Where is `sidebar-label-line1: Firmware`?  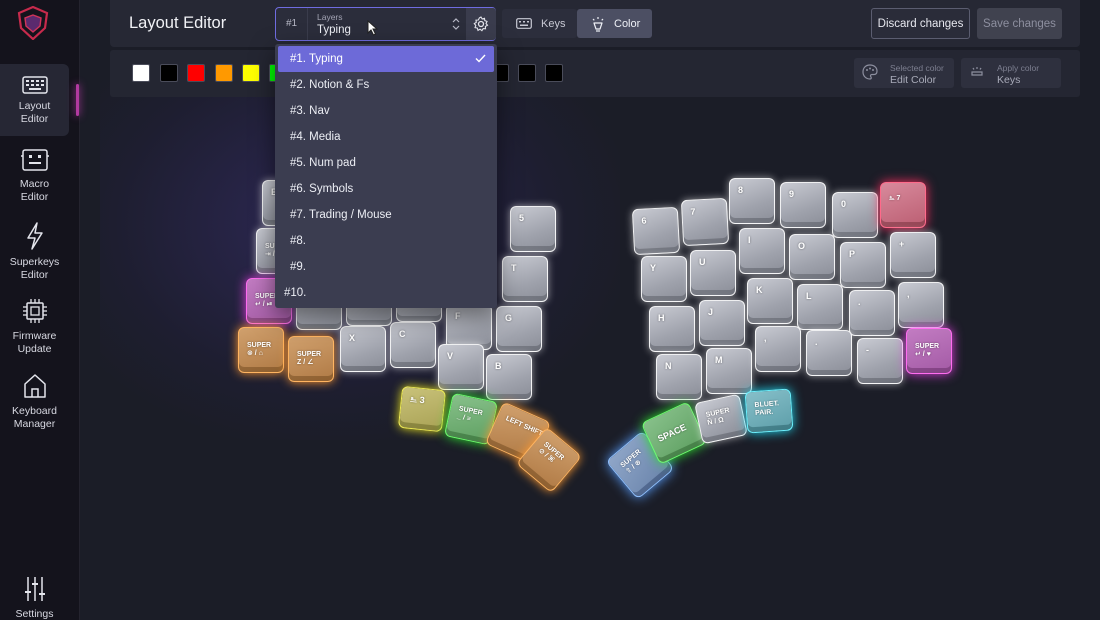
sidebar-label-line1: Firmware is located at coordinates (34, 336).